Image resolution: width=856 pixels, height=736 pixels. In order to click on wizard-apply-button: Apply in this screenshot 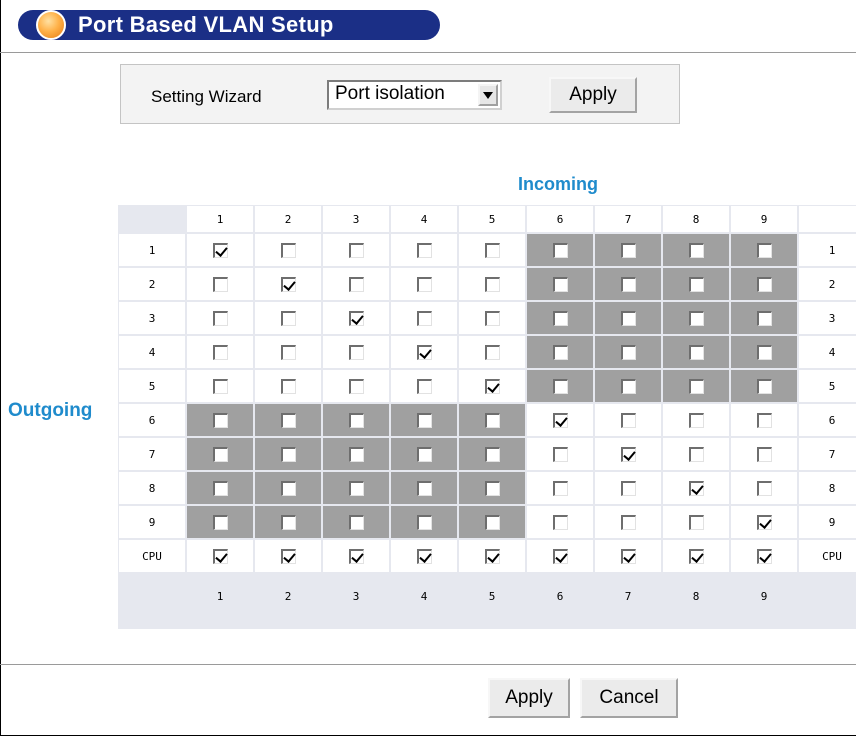, I will do `click(593, 95)`.